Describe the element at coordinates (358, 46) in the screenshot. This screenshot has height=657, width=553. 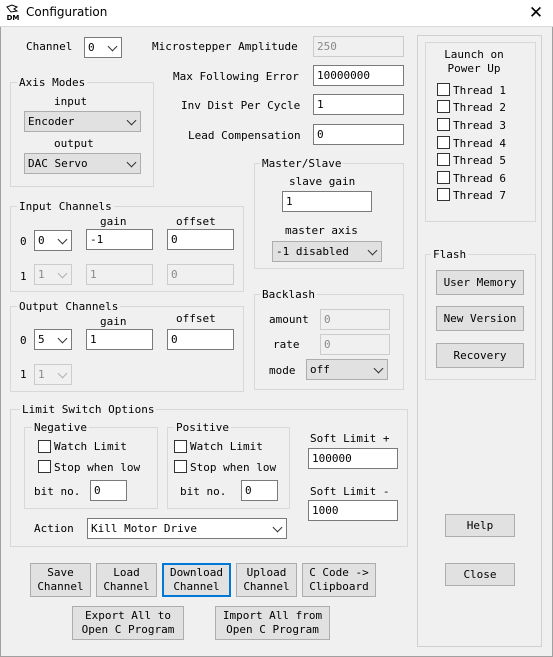
I see `microstepper-field: 250` at that location.